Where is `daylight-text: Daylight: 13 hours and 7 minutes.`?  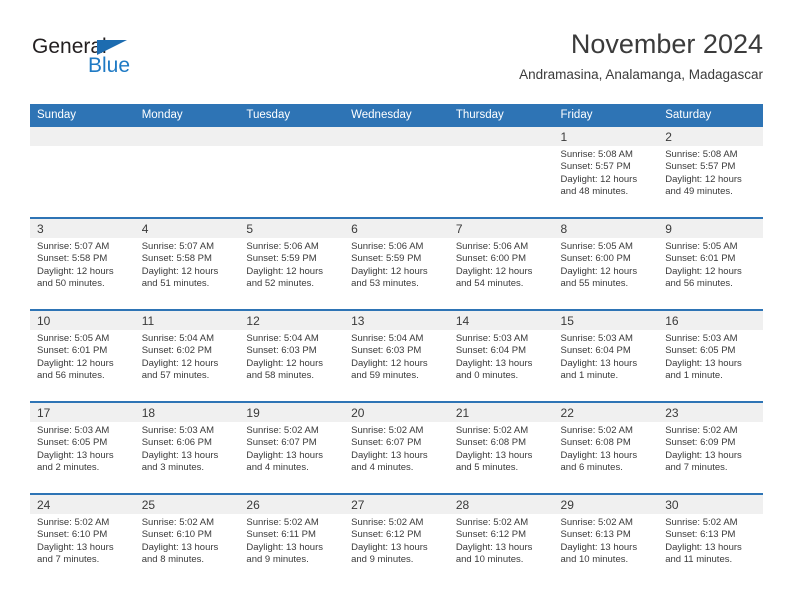
daylight-text: Daylight: 13 hours and 7 minutes. is located at coordinates (75, 553).